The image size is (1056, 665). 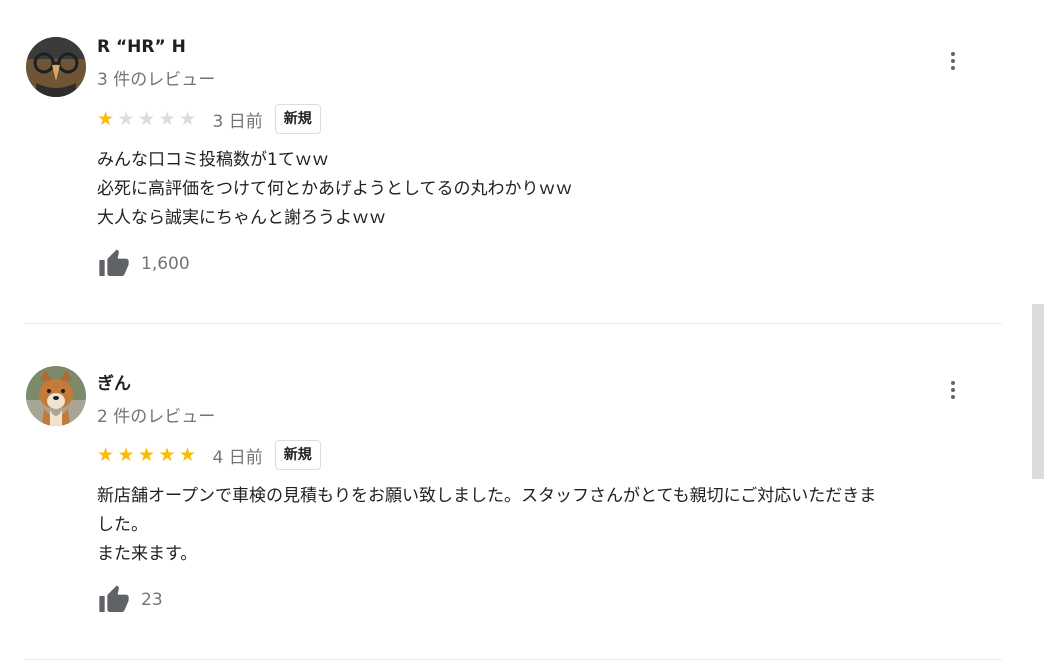 What do you see at coordinates (165, 264) in the screenshot?
I see `like-count: 1,600` at bounding box center [165, 264].